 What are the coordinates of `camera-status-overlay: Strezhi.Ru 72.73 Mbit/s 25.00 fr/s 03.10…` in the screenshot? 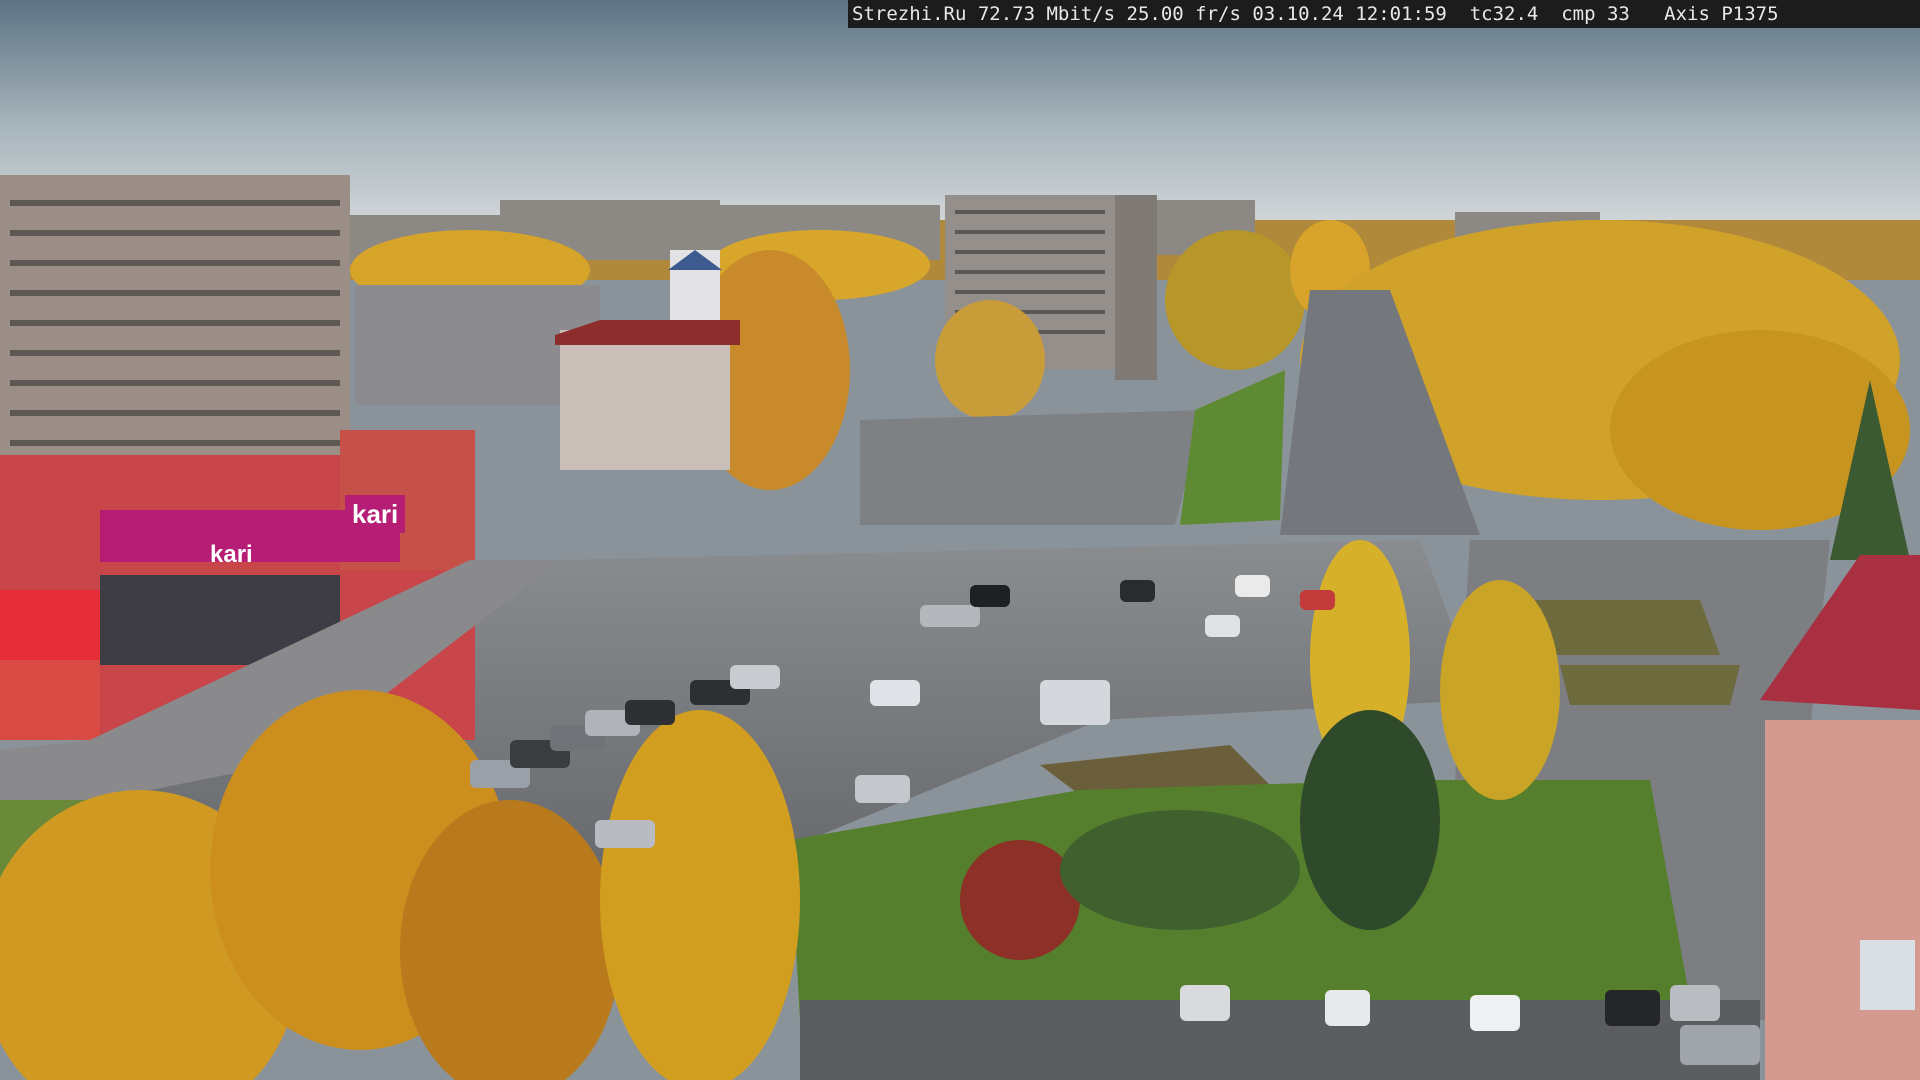 It's located at (1384, 14).